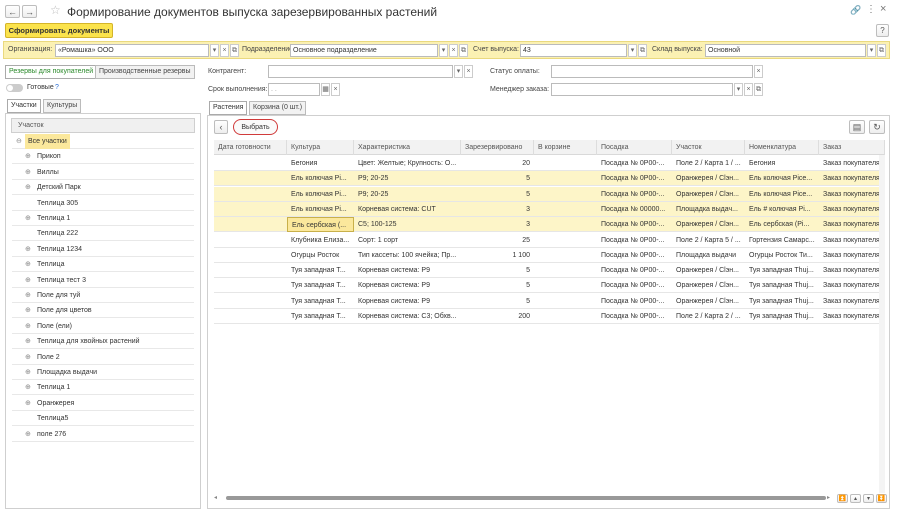 The width and height of the screenshot is (900, 516). Describe the element at coordinates (881, 498) in the screenshot. I see `scroll-bottom-button: ⏬` at that location.